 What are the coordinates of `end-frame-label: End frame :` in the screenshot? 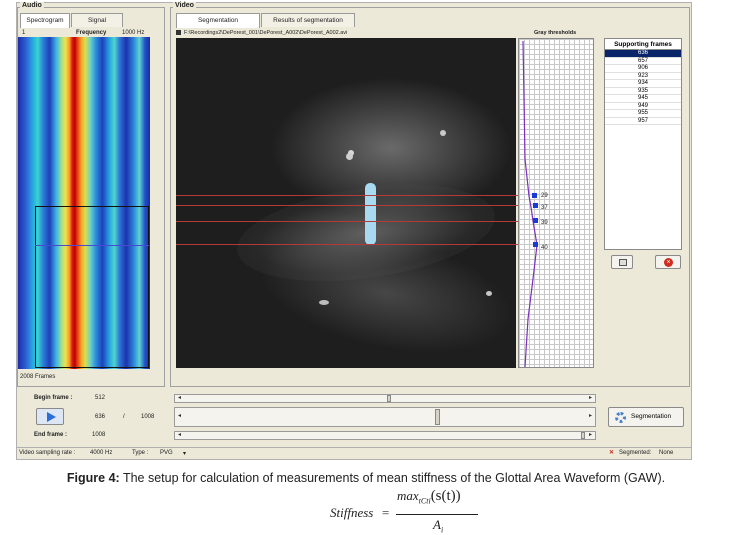 It's located at (51, 435).